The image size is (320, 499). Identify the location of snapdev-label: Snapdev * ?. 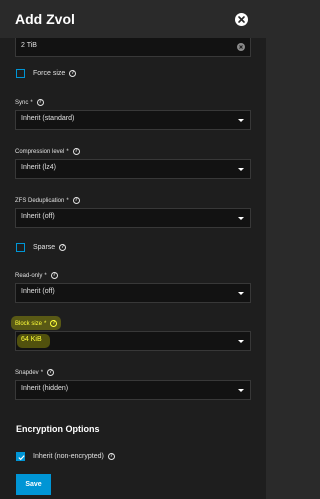
(35, 372).